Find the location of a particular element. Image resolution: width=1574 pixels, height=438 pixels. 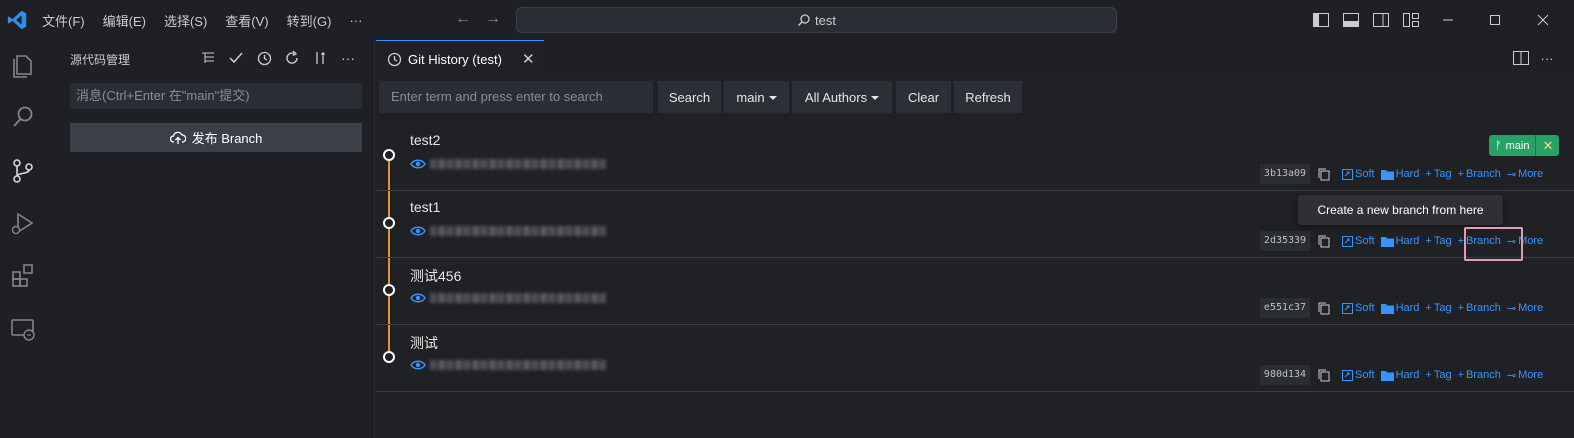

run-debug-icon is located at coordinates (23, 223).